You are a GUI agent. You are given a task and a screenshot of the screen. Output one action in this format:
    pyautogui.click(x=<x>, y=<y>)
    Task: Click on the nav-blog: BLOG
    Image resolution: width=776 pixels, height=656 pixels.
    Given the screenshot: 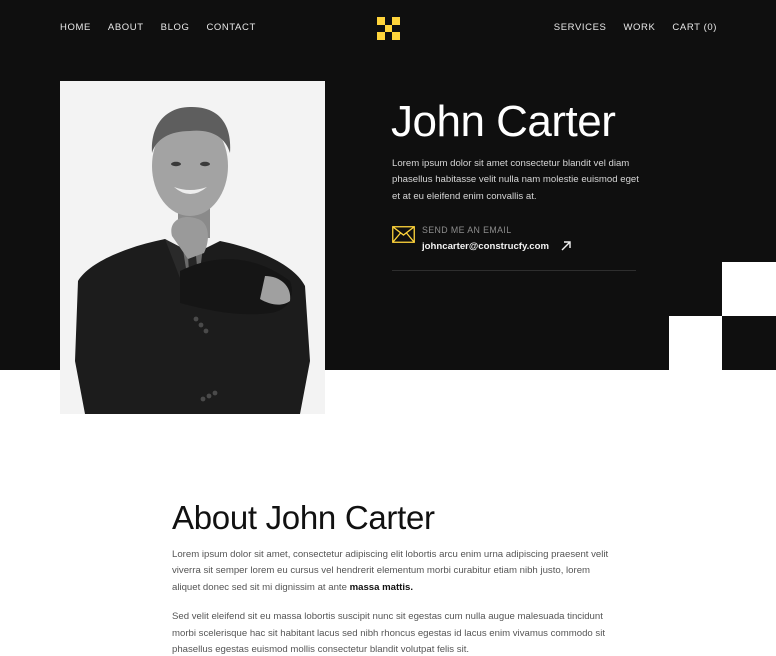 What is the action you would take?
    pyautogui.click(x=175, y=28)
    